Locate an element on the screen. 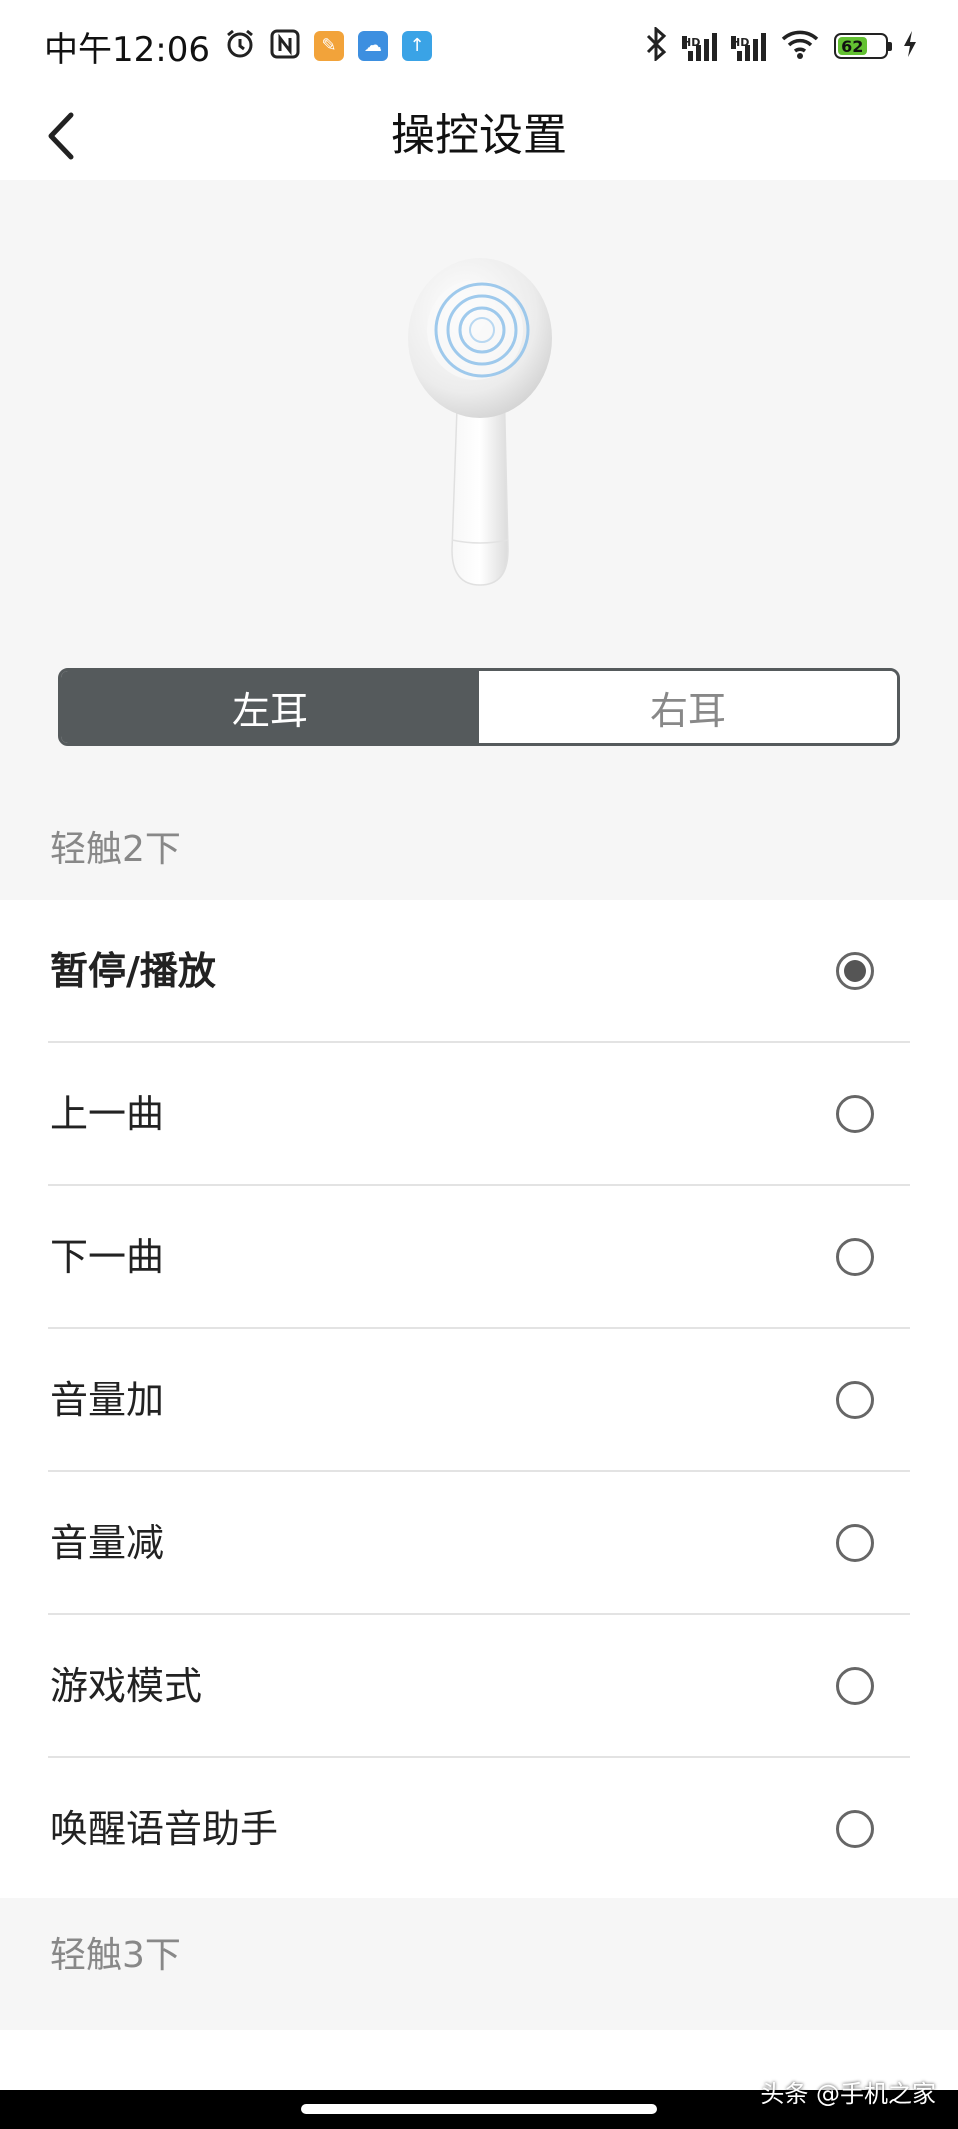 The image size is (958, 2129). status-bar-left: 中午12:06 ✎ ☁ ↑ is located at coordinates (238, 46).